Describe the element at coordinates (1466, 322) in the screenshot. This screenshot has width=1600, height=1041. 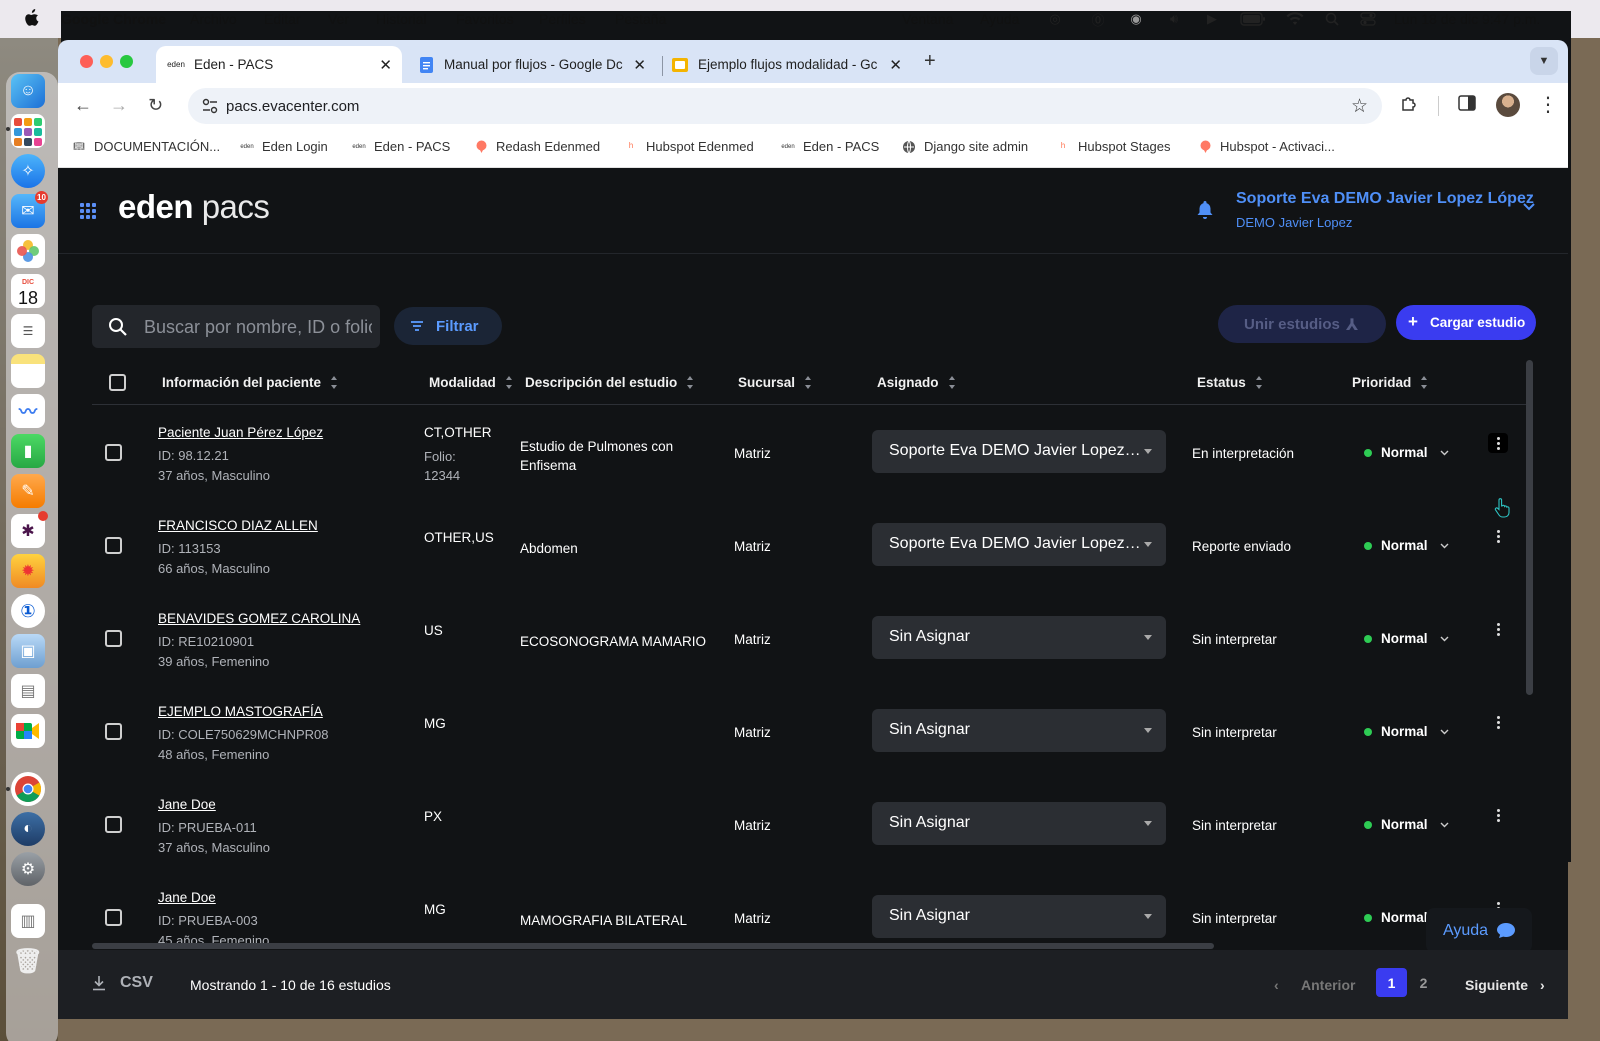
I see `upload-study-button: + Cargar estudio` at that location.